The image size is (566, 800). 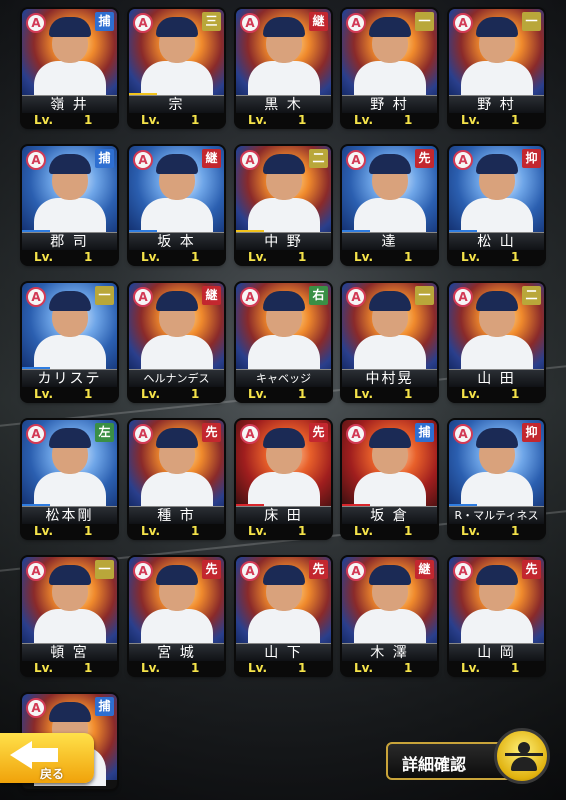 I want to click on player-name: 中村晃, so click(x=389, y=378).